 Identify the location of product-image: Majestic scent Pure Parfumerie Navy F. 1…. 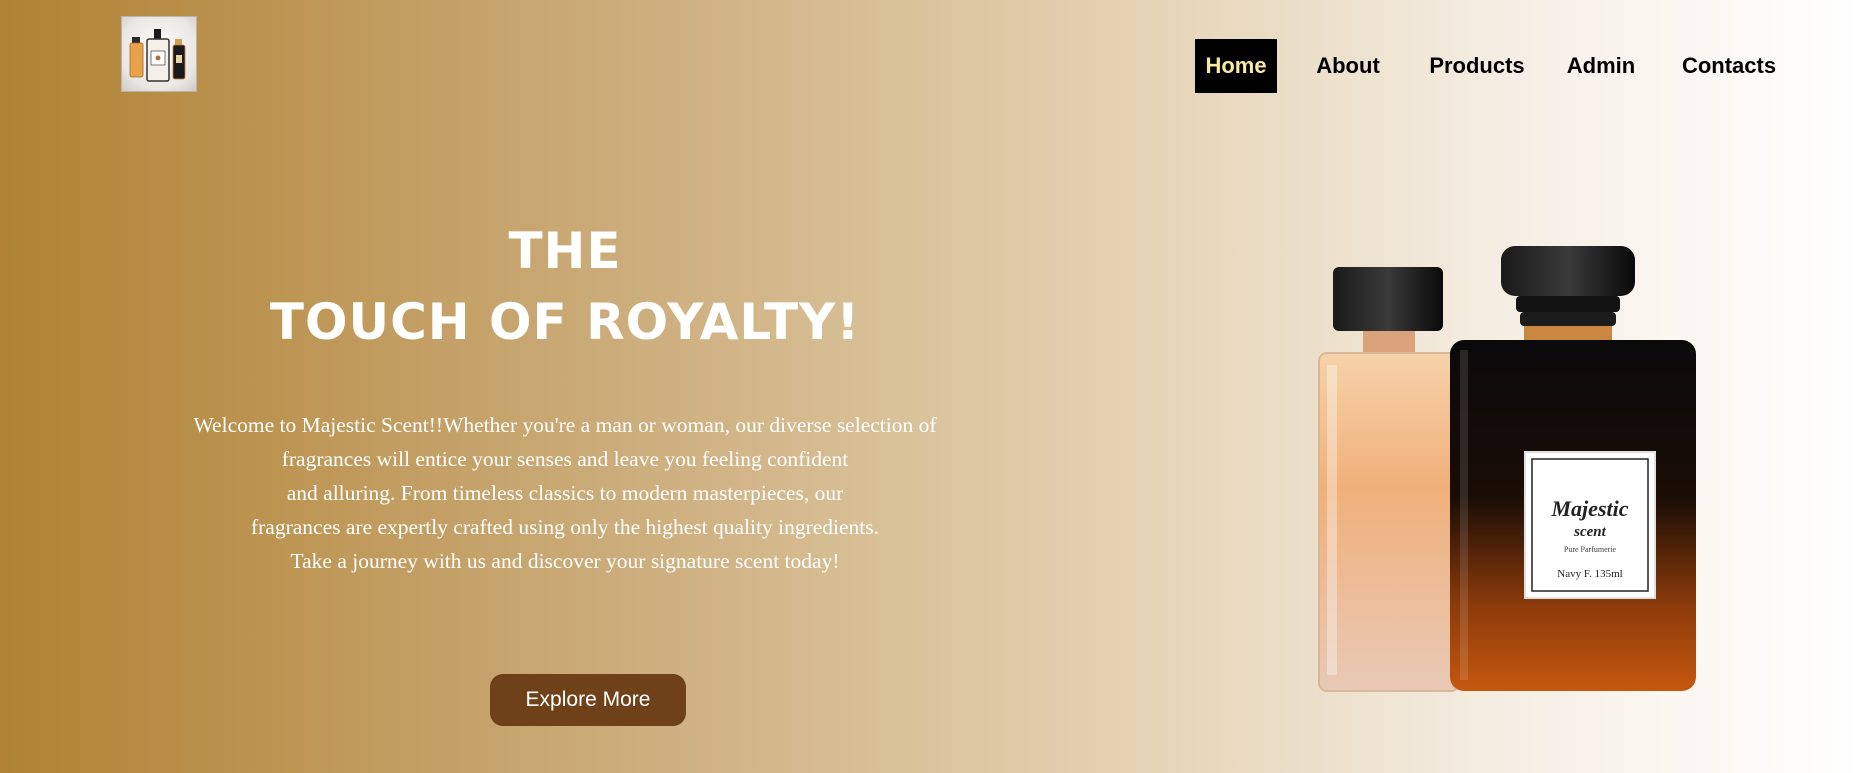
(1505, 466).